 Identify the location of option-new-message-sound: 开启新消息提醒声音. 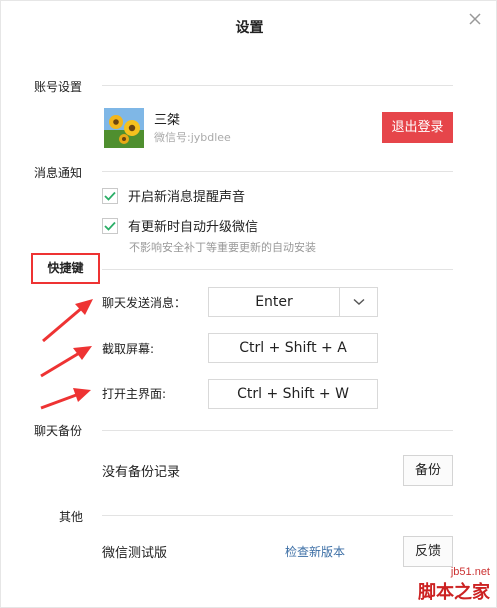
(173, 195).